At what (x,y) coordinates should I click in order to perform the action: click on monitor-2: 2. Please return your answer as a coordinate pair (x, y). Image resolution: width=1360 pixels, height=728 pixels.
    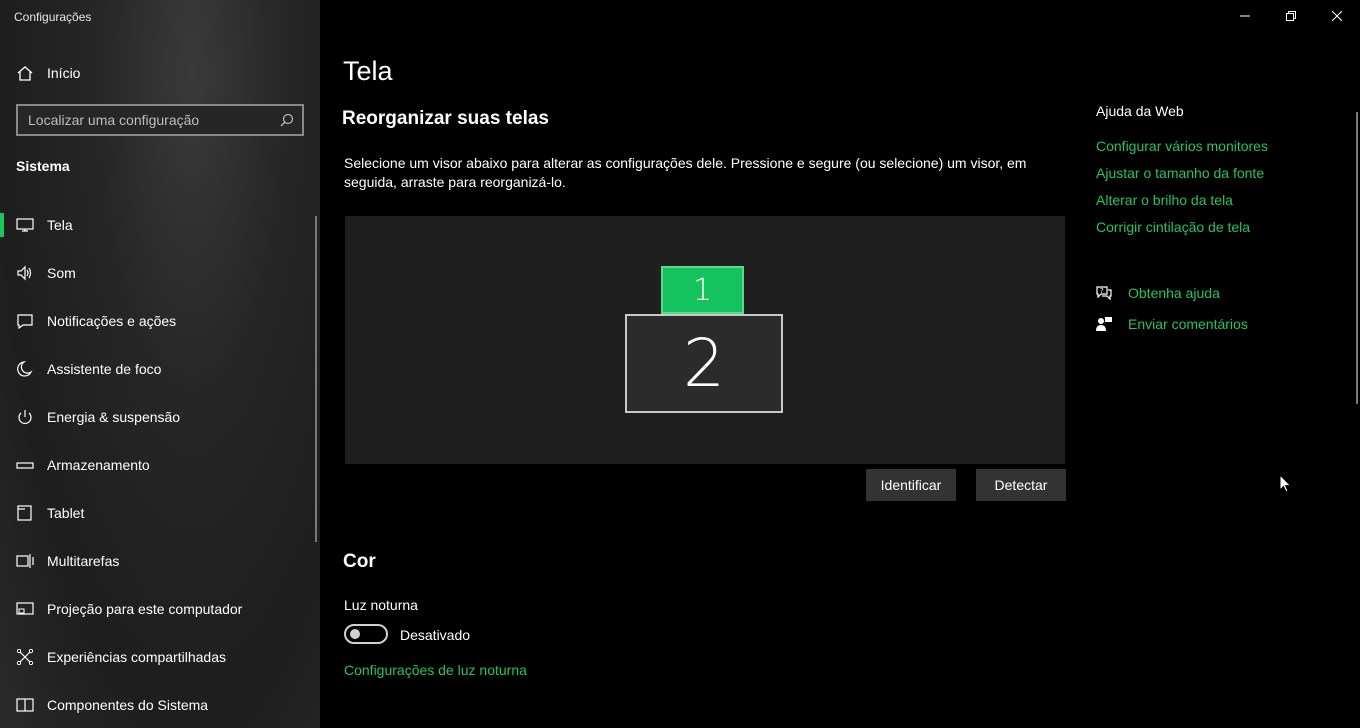
    Looking at the image, I should click on (704, 363).